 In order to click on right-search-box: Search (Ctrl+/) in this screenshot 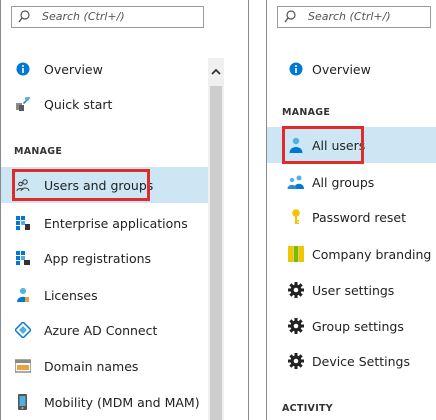, I will do `click(354, 17)`.